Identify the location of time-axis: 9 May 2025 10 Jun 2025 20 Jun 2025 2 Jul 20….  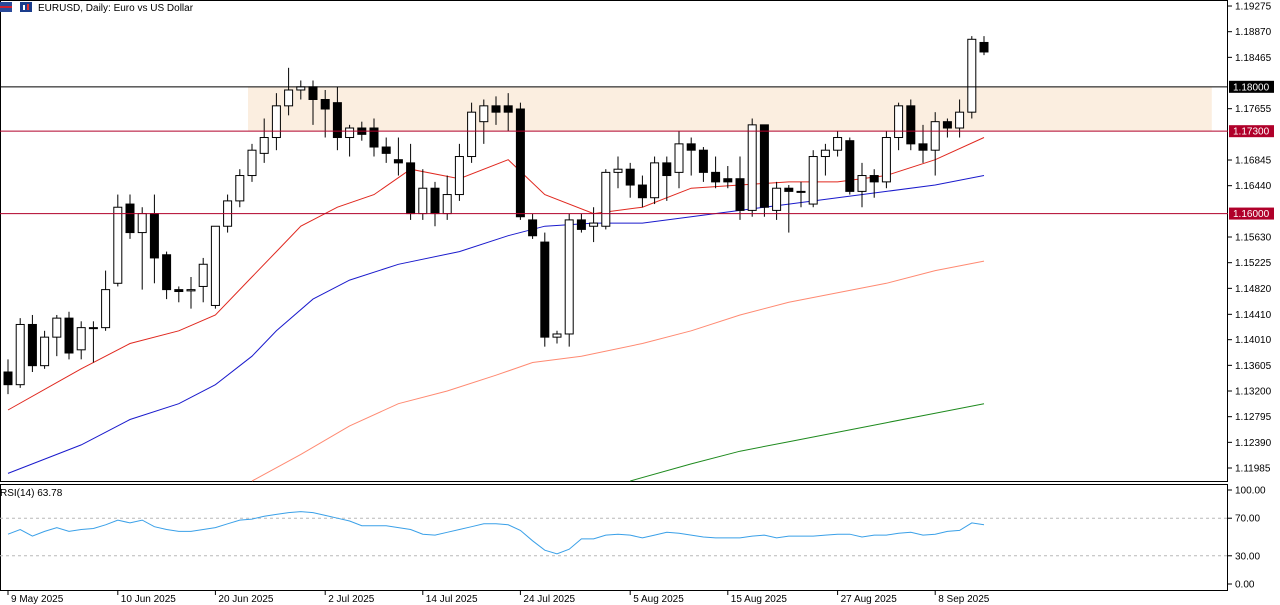
(498, 598).